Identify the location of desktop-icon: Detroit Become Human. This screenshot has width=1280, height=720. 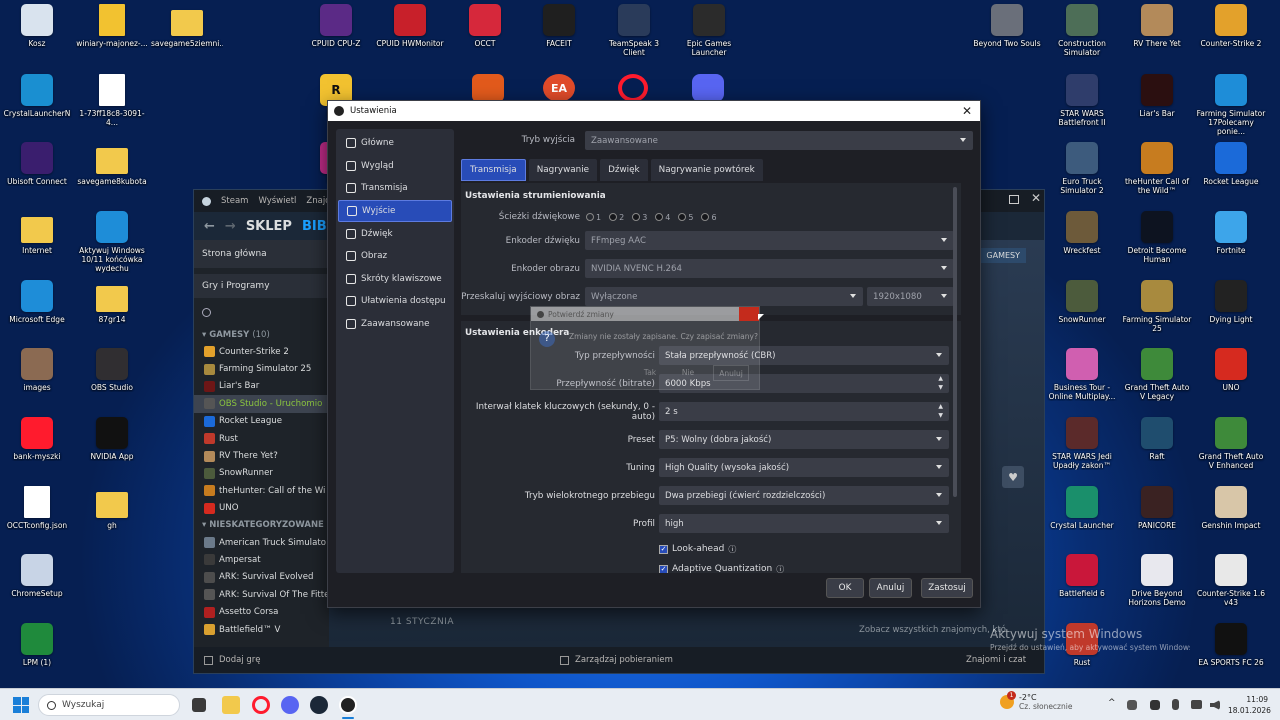
(1157, 237).